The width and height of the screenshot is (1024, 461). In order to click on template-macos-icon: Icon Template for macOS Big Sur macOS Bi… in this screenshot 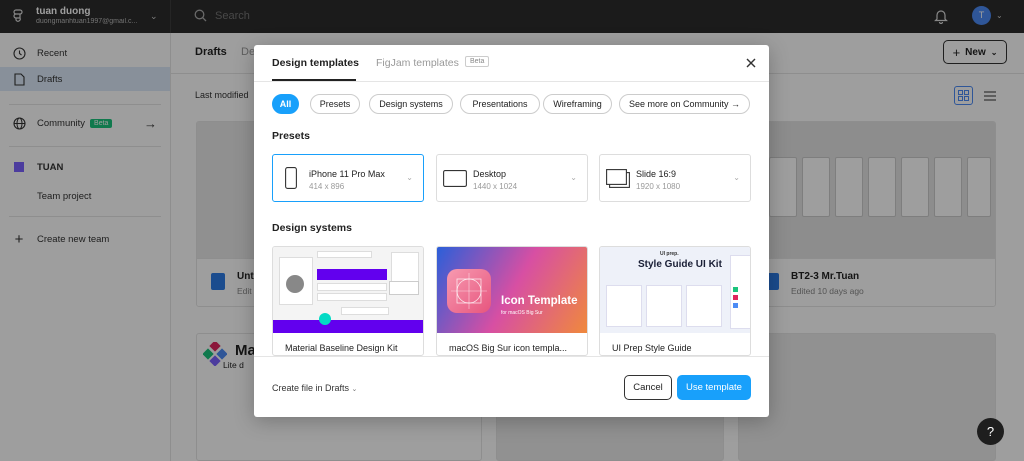, I will do `click(512, 301)`.